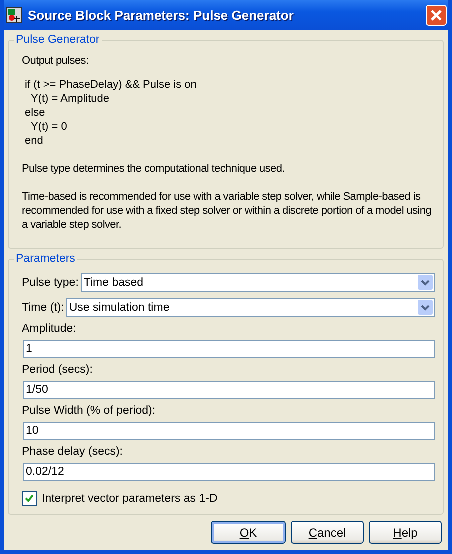 This screenshot has width=452, height=554. I want to click on field-label: Pulse Width (% of period):, so click(89, 411).